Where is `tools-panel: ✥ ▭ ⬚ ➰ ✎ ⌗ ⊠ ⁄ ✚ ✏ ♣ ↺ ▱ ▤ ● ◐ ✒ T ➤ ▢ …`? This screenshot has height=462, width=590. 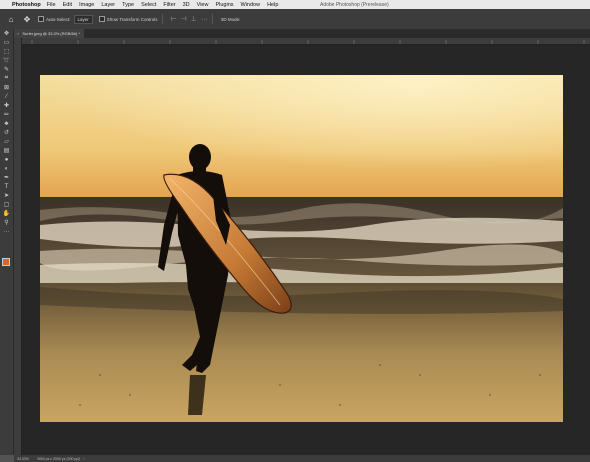 tools-panel: ✥ ▭ ⬚ ➰ ✎ ⌗ ⊠ ⁄ ✚ ✏ ♣ ↺ ▱ ▤ ● ◐ ✒ T ➤ ▢ … is located at coordinates (7, 242).